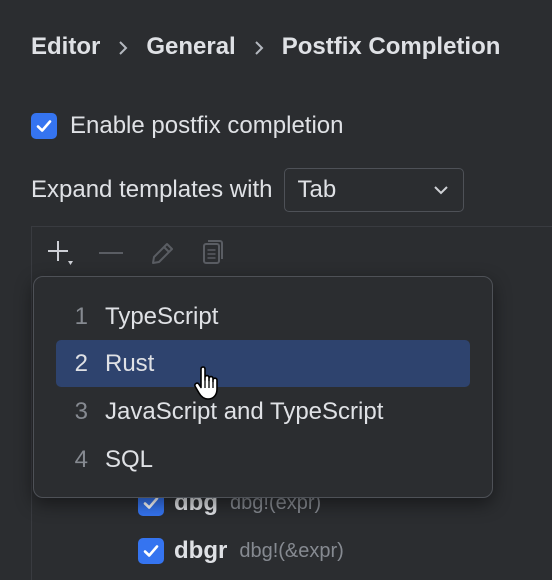 Image resolution: width=552 pixels, height=580 pixels. I want to click on popup-item-label: SQL, so click(129, 459).